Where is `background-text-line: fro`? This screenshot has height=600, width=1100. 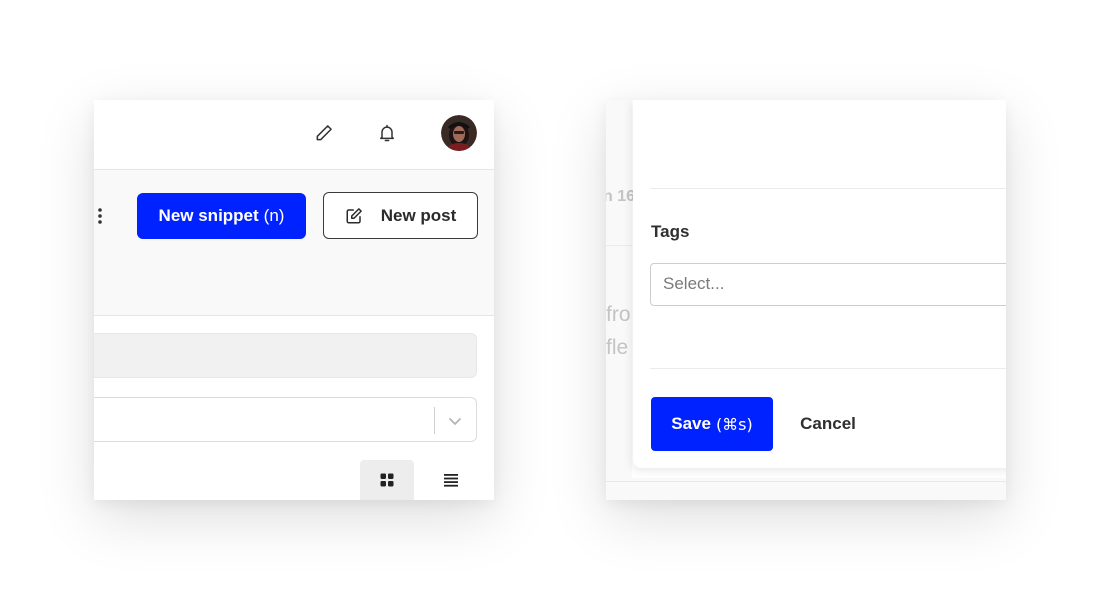 background-text-line: fro is located at coordinates (618, 314).